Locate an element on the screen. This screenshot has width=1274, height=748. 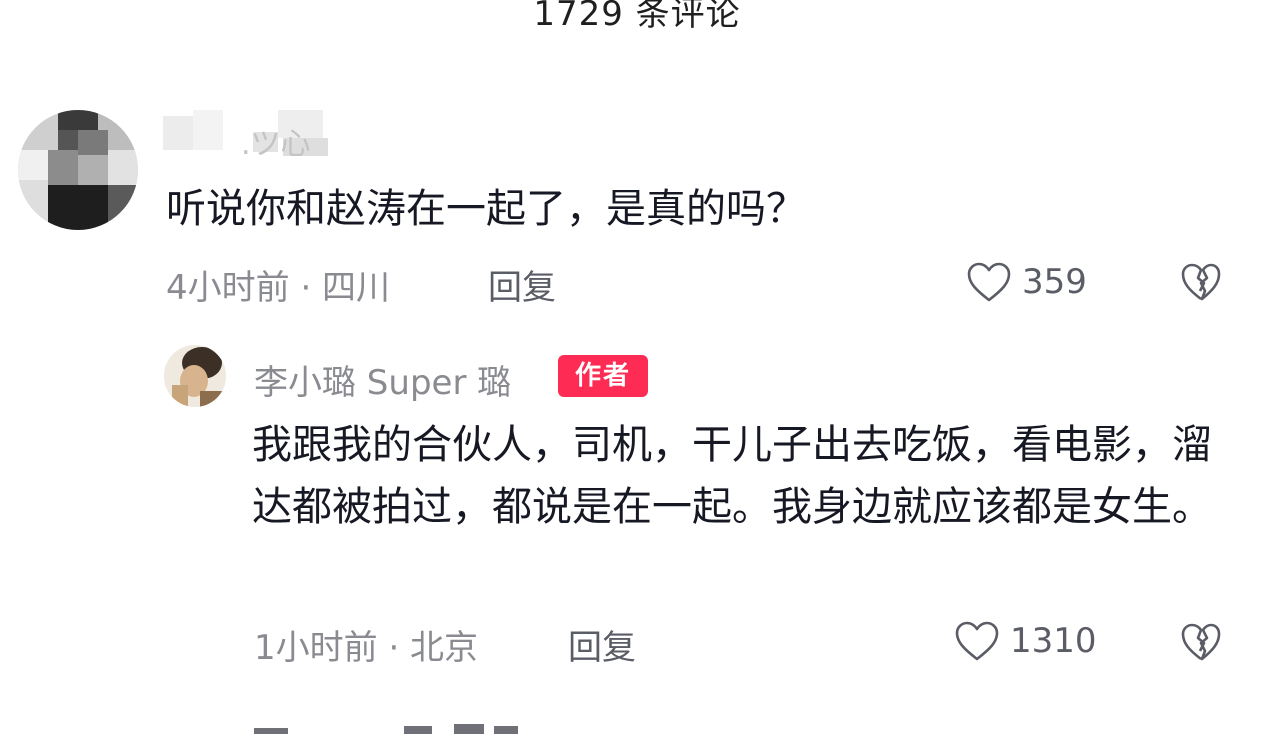
commenter-avatar is located at coordinates (78, 170).